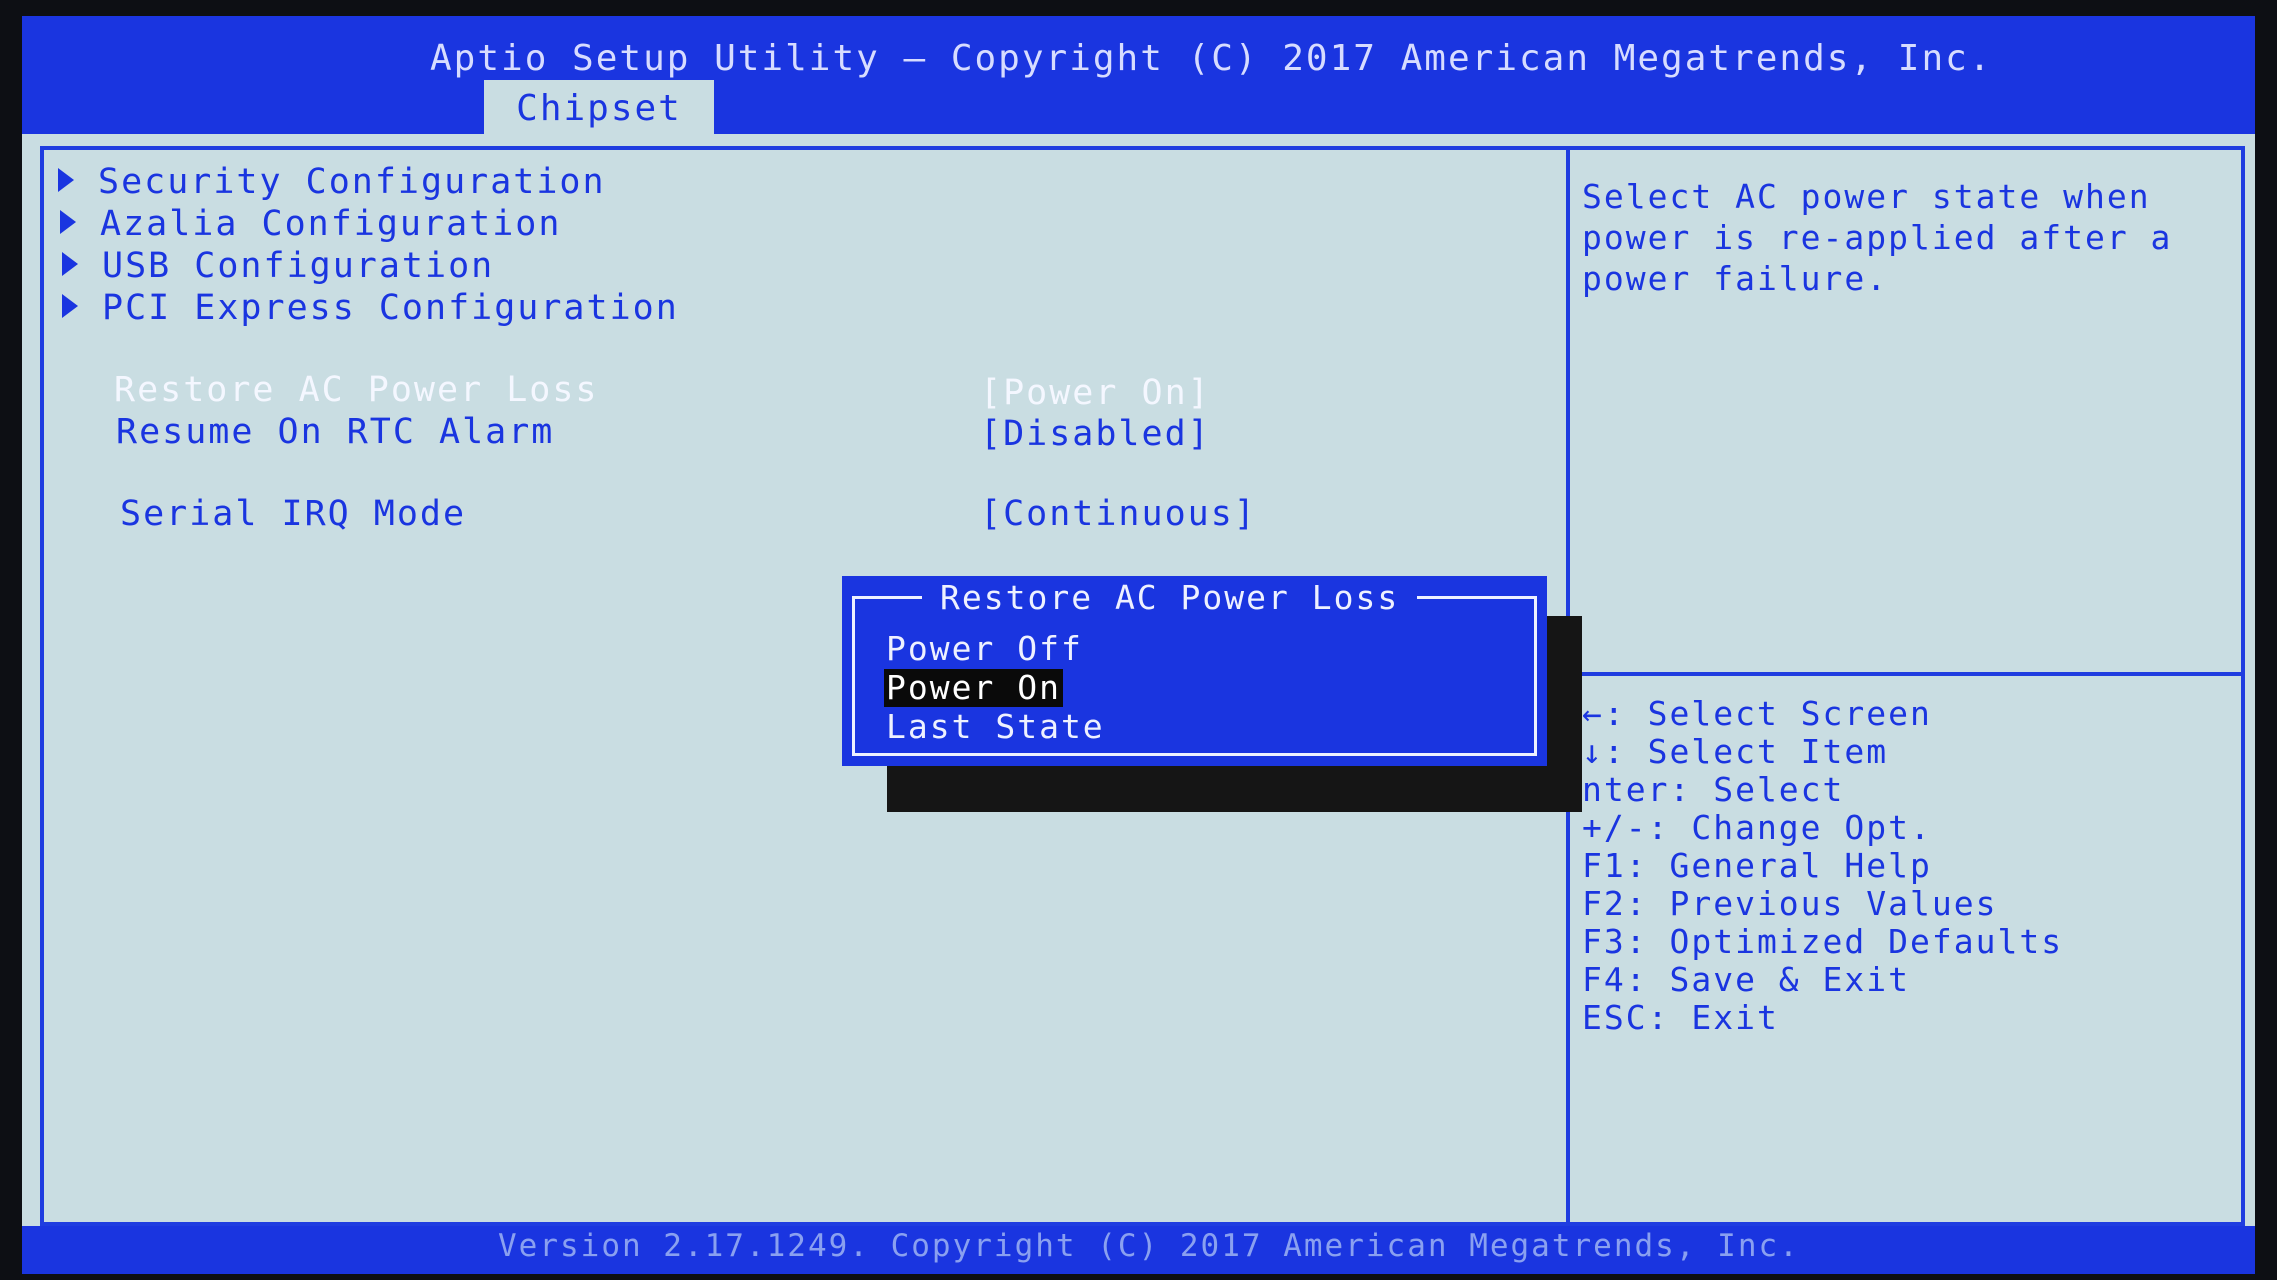  What do you see at coordinates (335, 432) in the screenshot?
I see `setting-resume-on-rtc-alarm: Resume On RTC Alarm` at bounding box center [335, 432].